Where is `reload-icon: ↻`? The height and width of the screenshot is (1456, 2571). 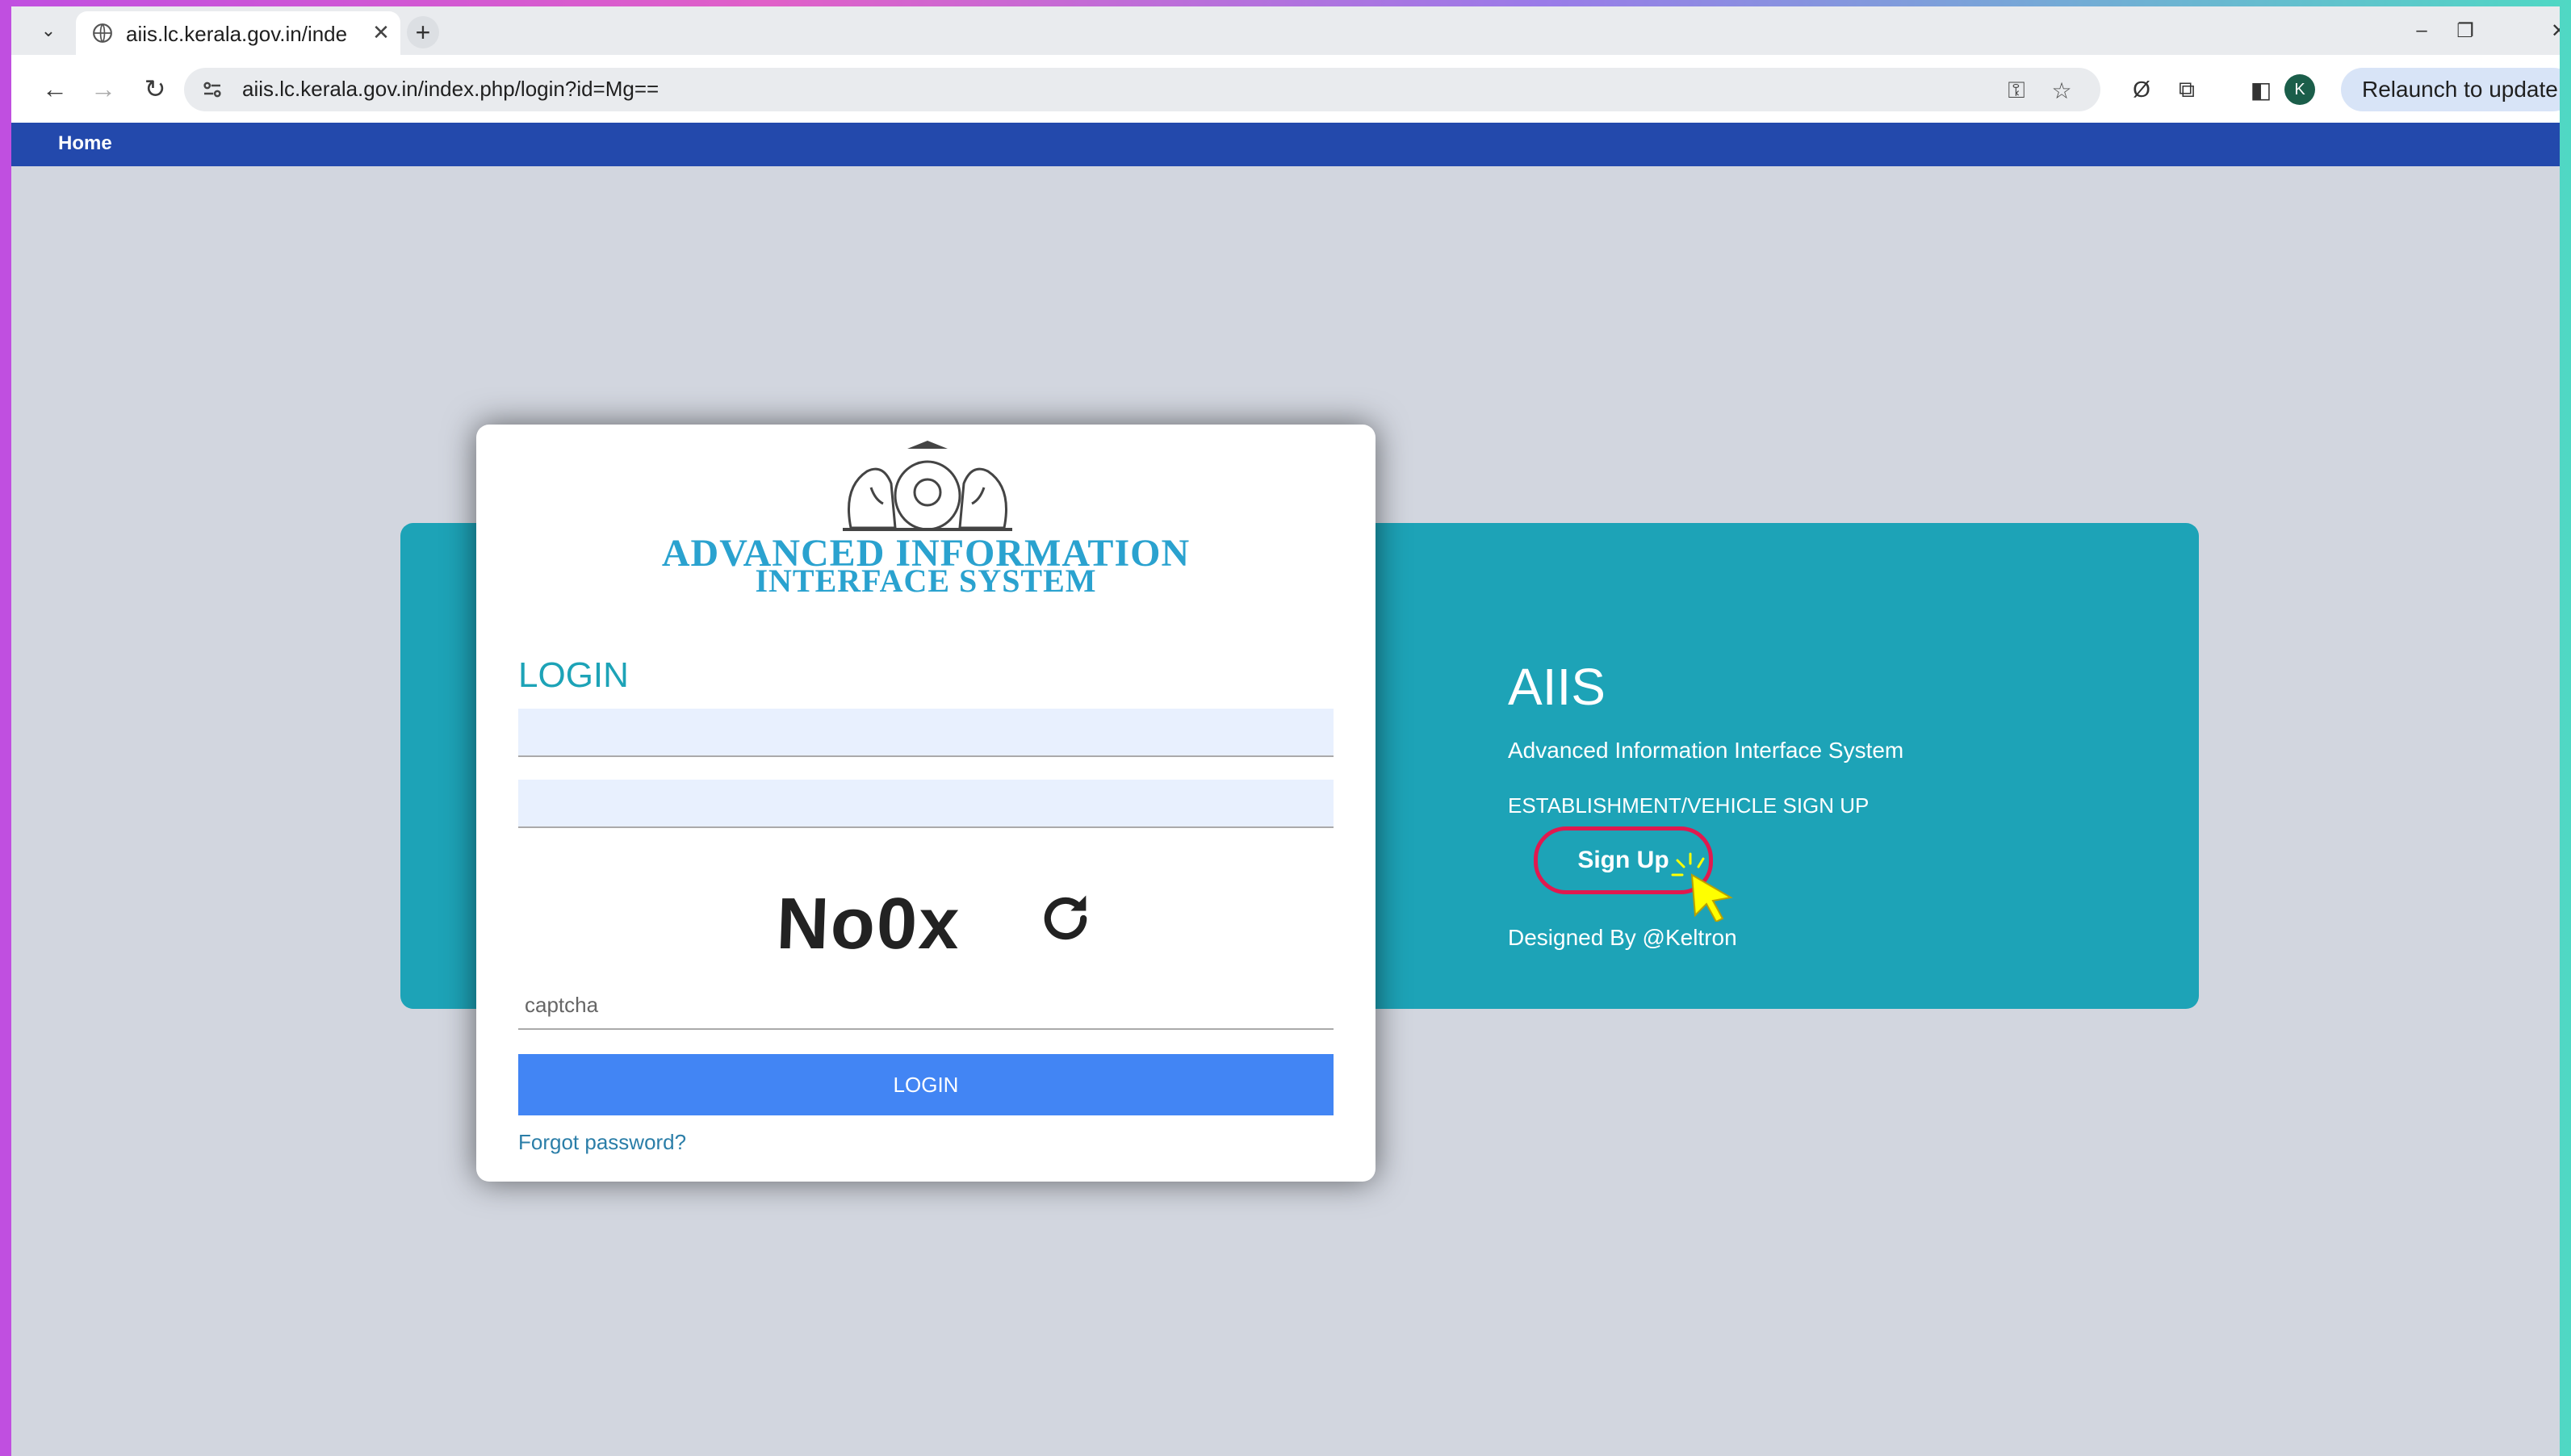 reload-icon: ↻ is located at coordinates (155, 89).